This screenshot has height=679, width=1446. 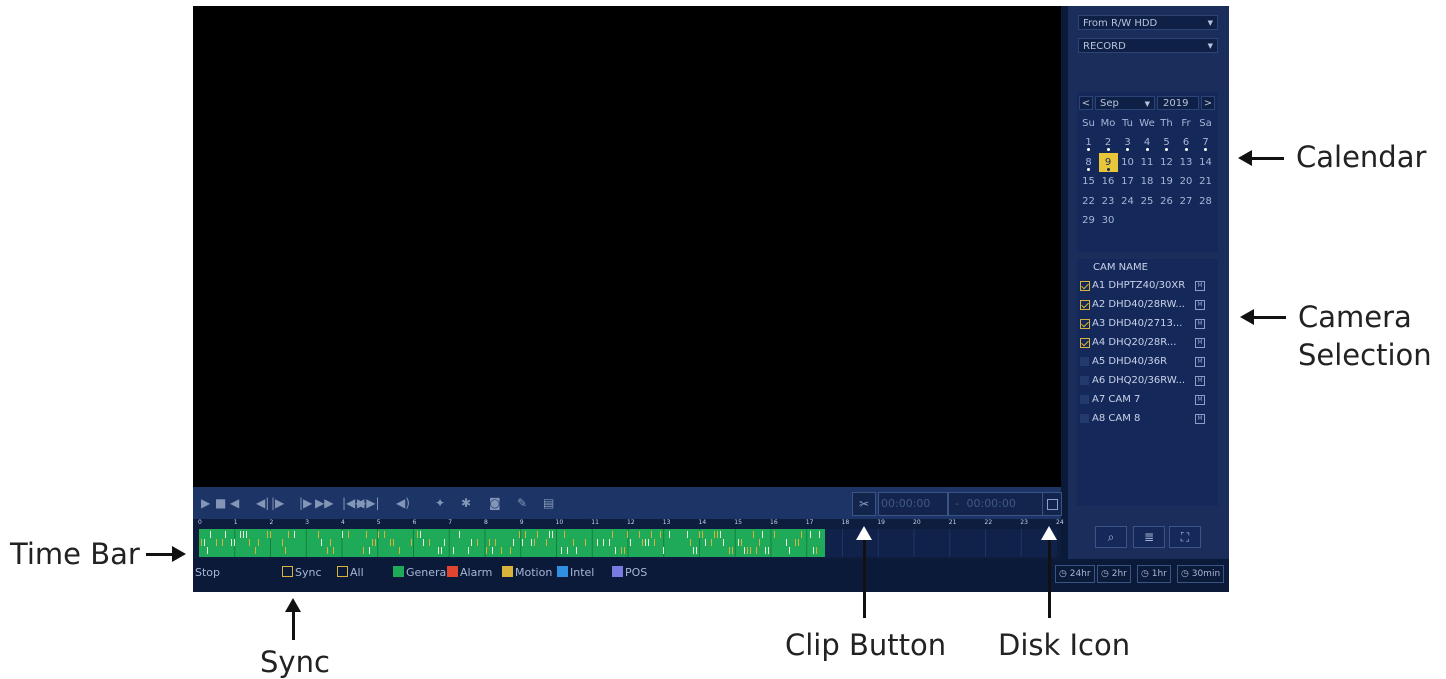 I want to click on calendar-day: 30, so click(x=1108, y=220).